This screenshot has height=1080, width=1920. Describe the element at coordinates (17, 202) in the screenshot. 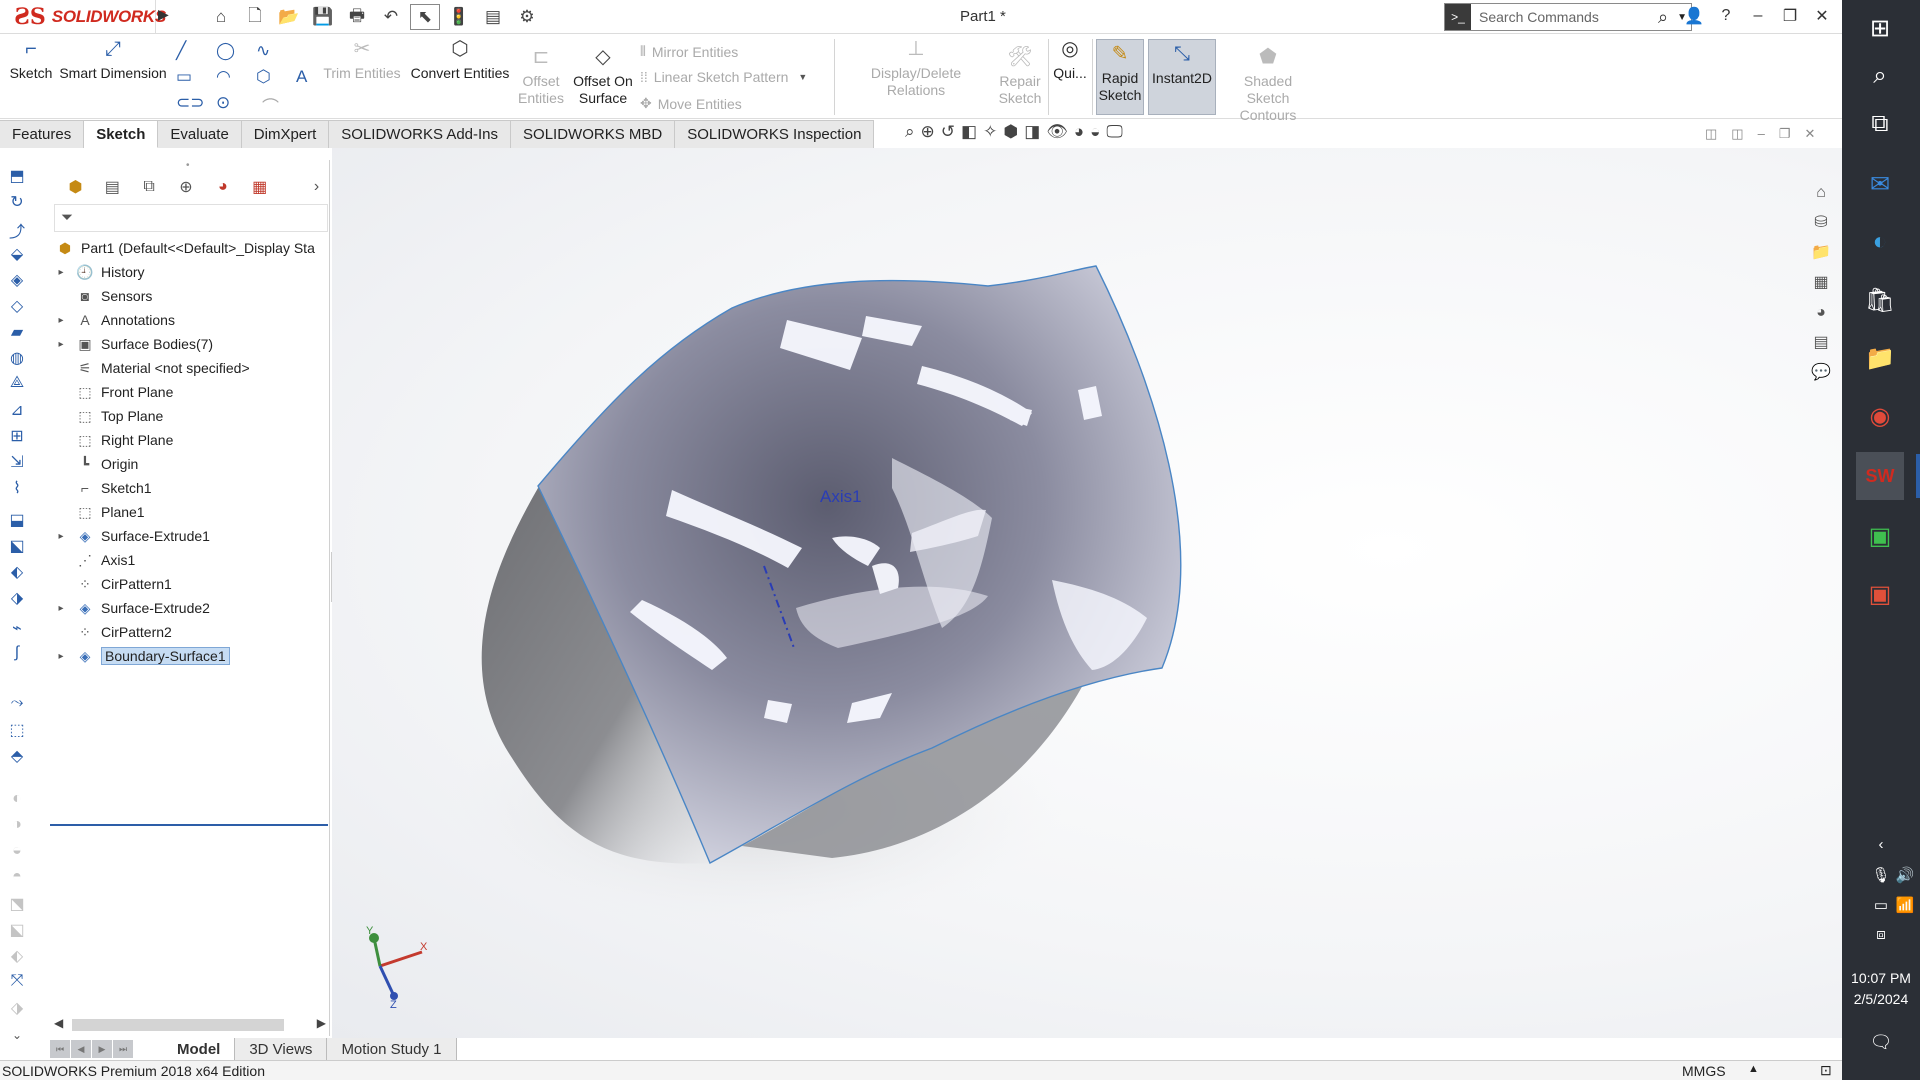

I see `revolve-icon: ↻` at that location.